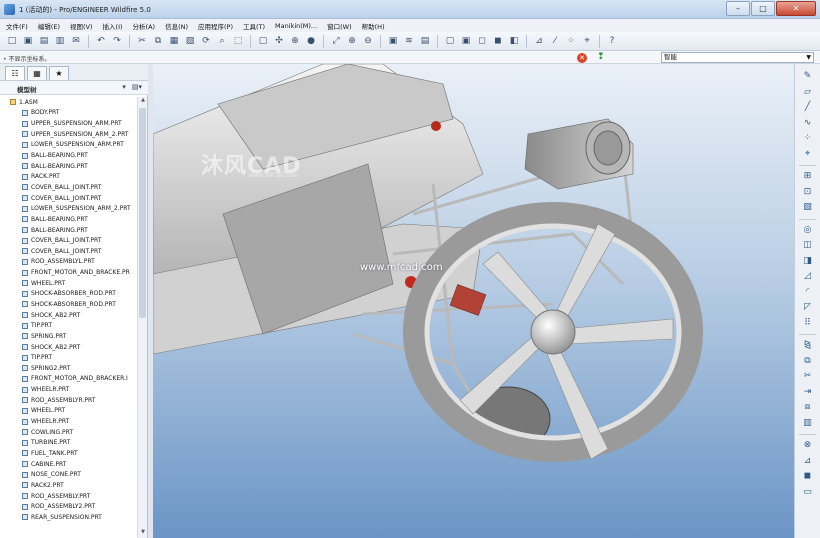 This screenshot has height=538, width=820. I want to click on menu-item: 分析(A), so click(144, 26).